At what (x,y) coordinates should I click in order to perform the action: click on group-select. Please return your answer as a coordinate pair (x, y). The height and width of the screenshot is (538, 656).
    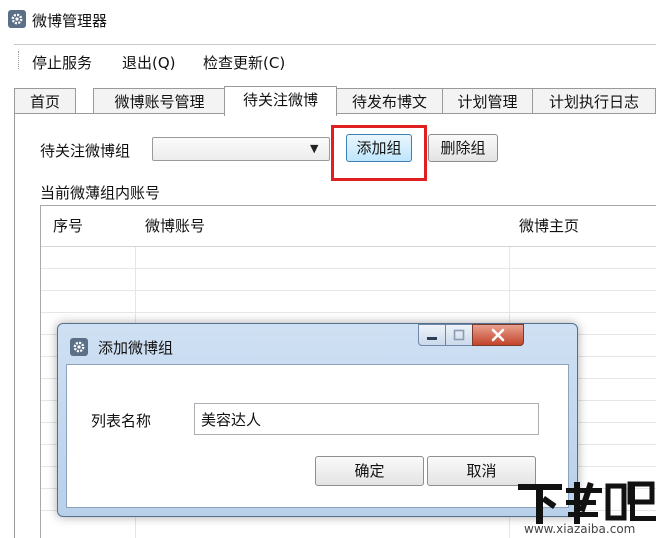
    Looking at the image, I should click on (241, 149).